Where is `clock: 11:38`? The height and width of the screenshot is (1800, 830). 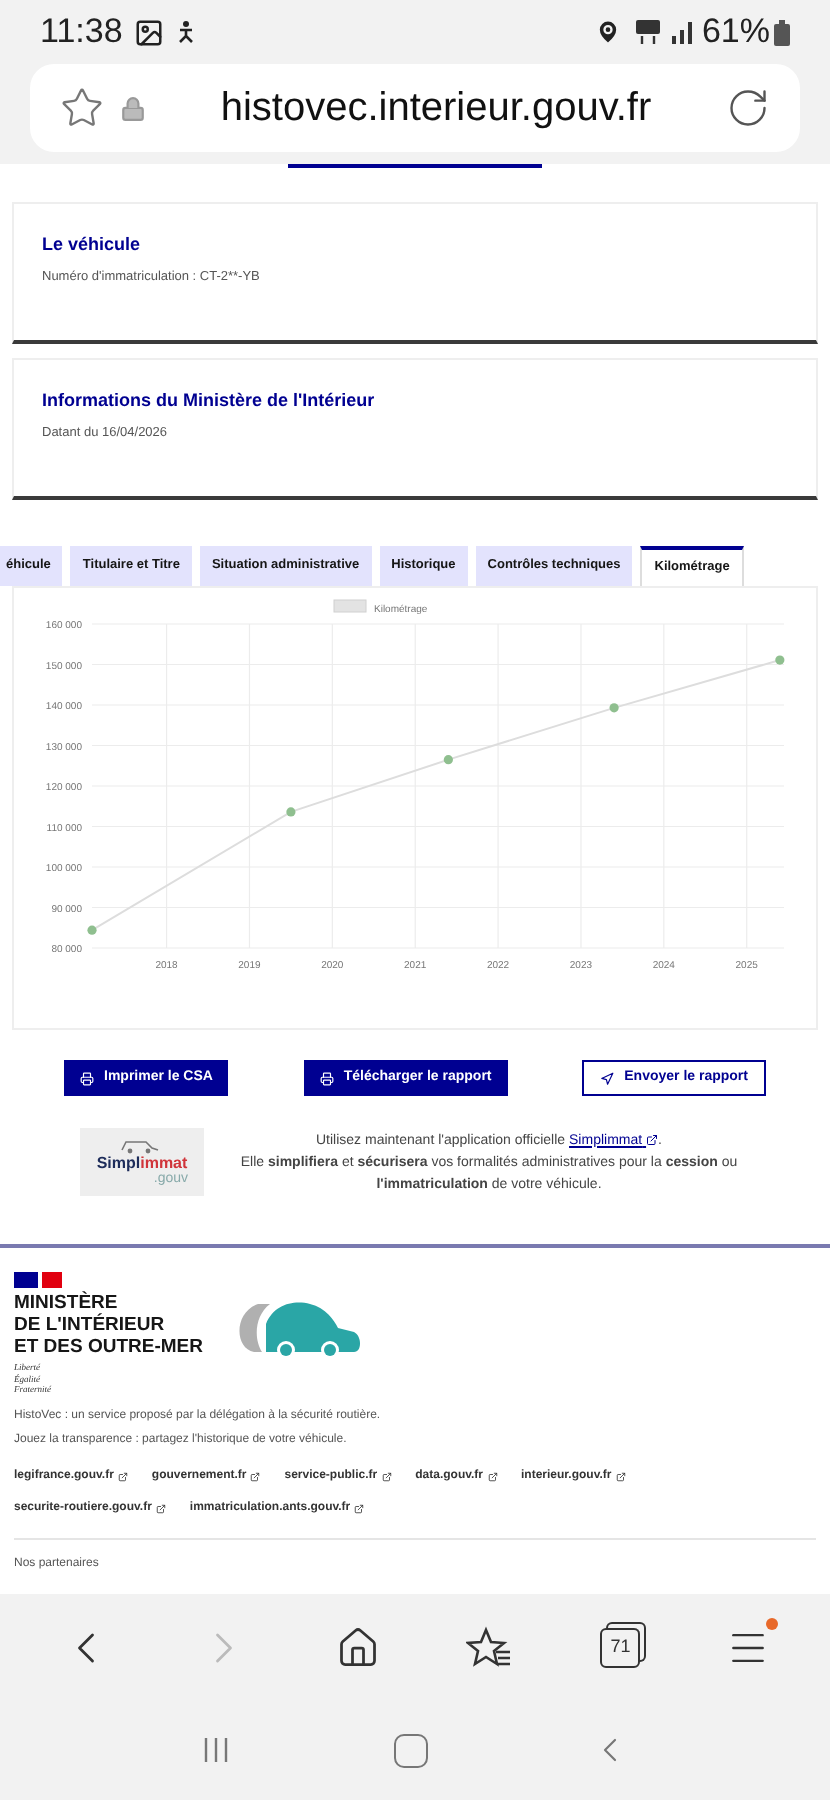
clock: 11:38 is located at coordinates (81, 32).